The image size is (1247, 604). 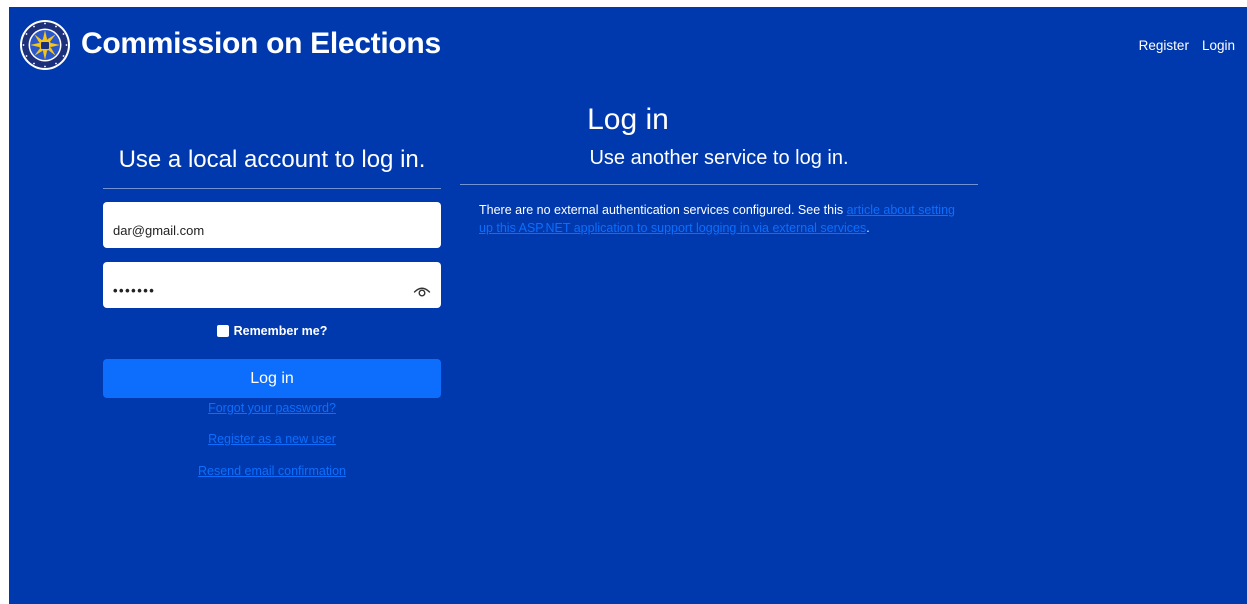 I want to click on external-login-divider, so click(x=719, y=184).